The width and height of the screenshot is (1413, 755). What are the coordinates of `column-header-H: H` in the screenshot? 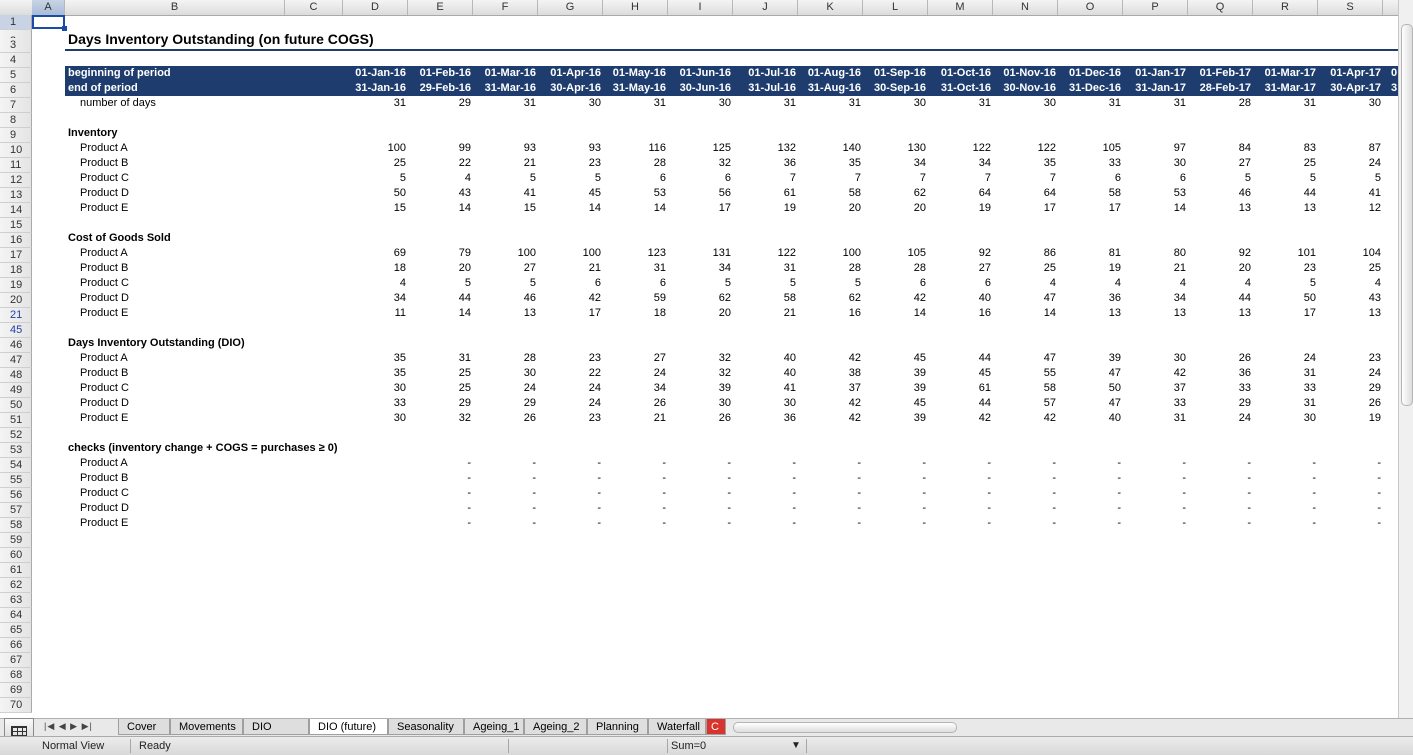 It's located at (635, 7).